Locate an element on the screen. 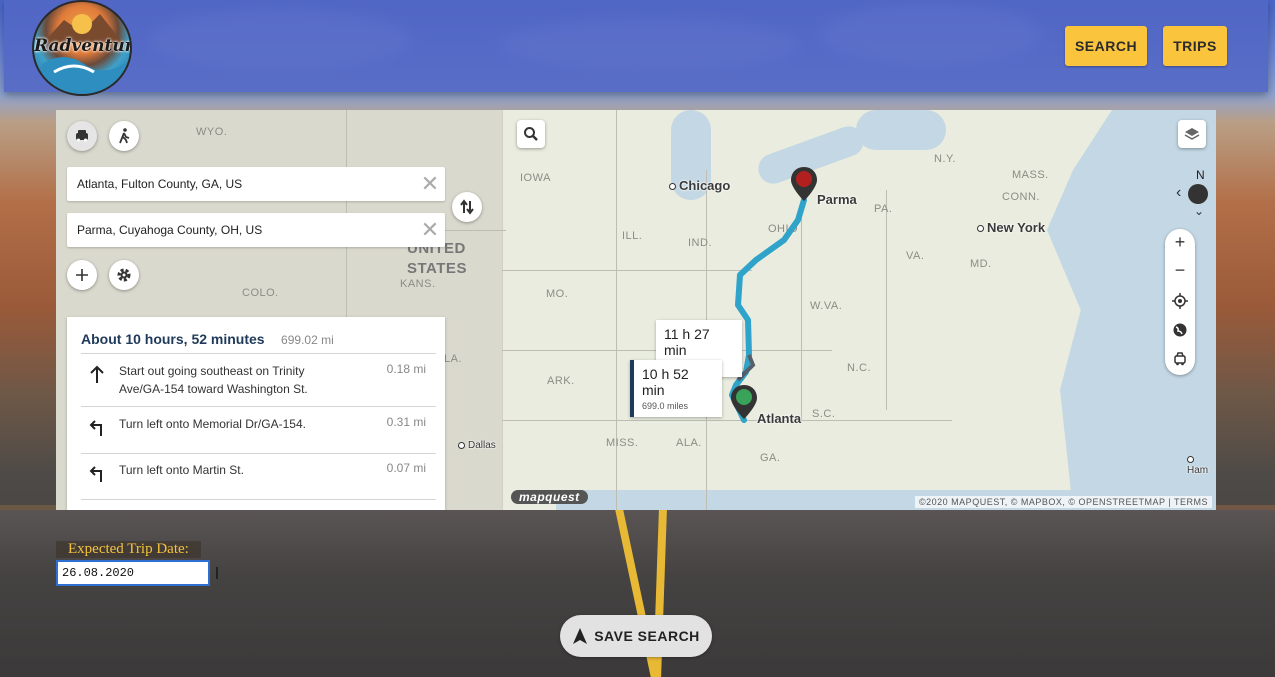 The height and width of the screenshot is (677, 1275). walk-icon is located at coordinates (124, 136).